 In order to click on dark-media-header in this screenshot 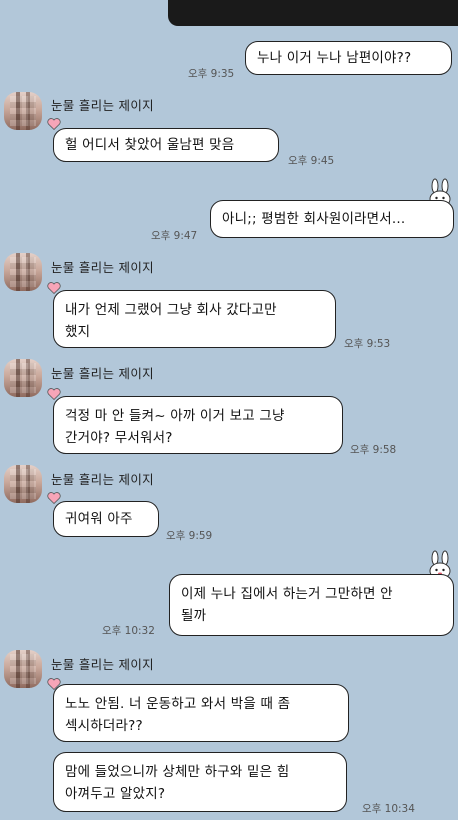, I will do `click(313, 13)`.